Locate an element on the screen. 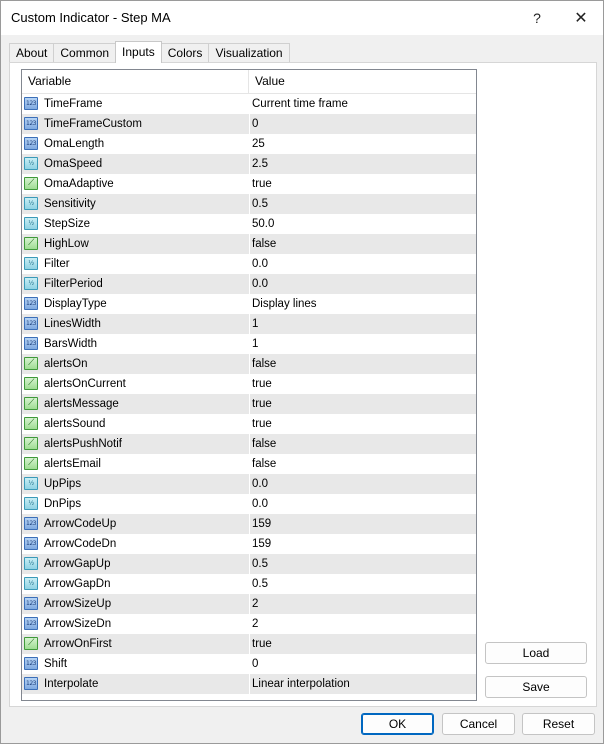 This screenshot has height=744, width=604. table-row: ⟋ HighLow false is located at coordinates (249, 244).